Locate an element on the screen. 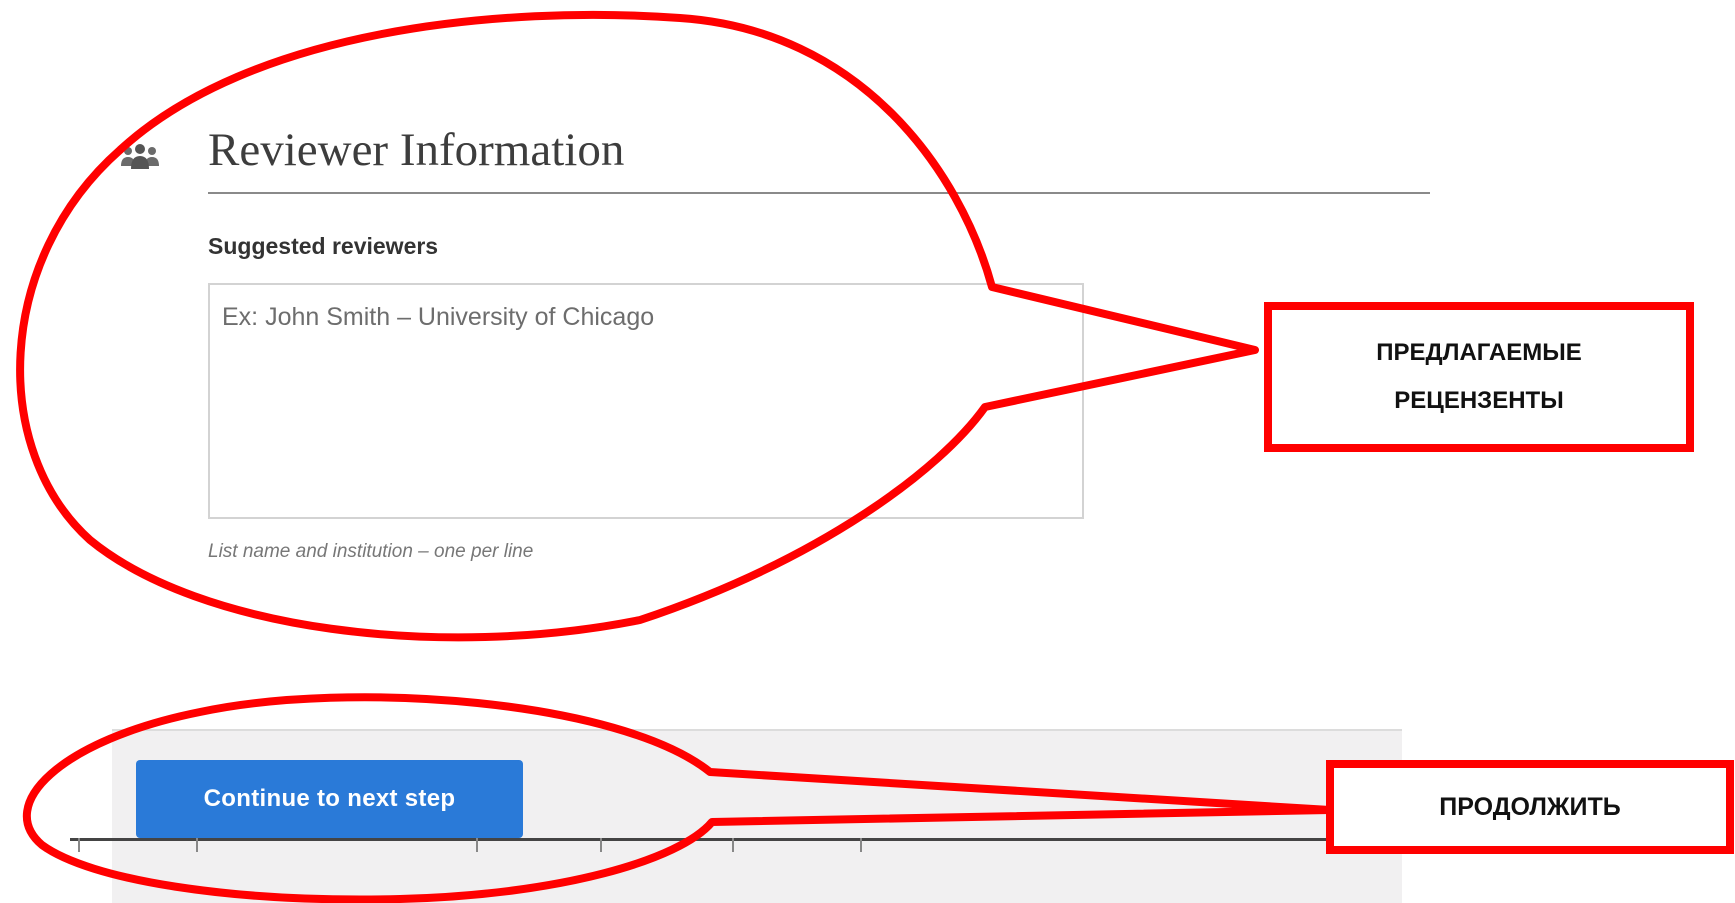  reviewers-callout-label: ПРЕДЛАГАЕМЫЕ РЕЦЕНЗЕНТЫ is located at coordinates (1479, 377).